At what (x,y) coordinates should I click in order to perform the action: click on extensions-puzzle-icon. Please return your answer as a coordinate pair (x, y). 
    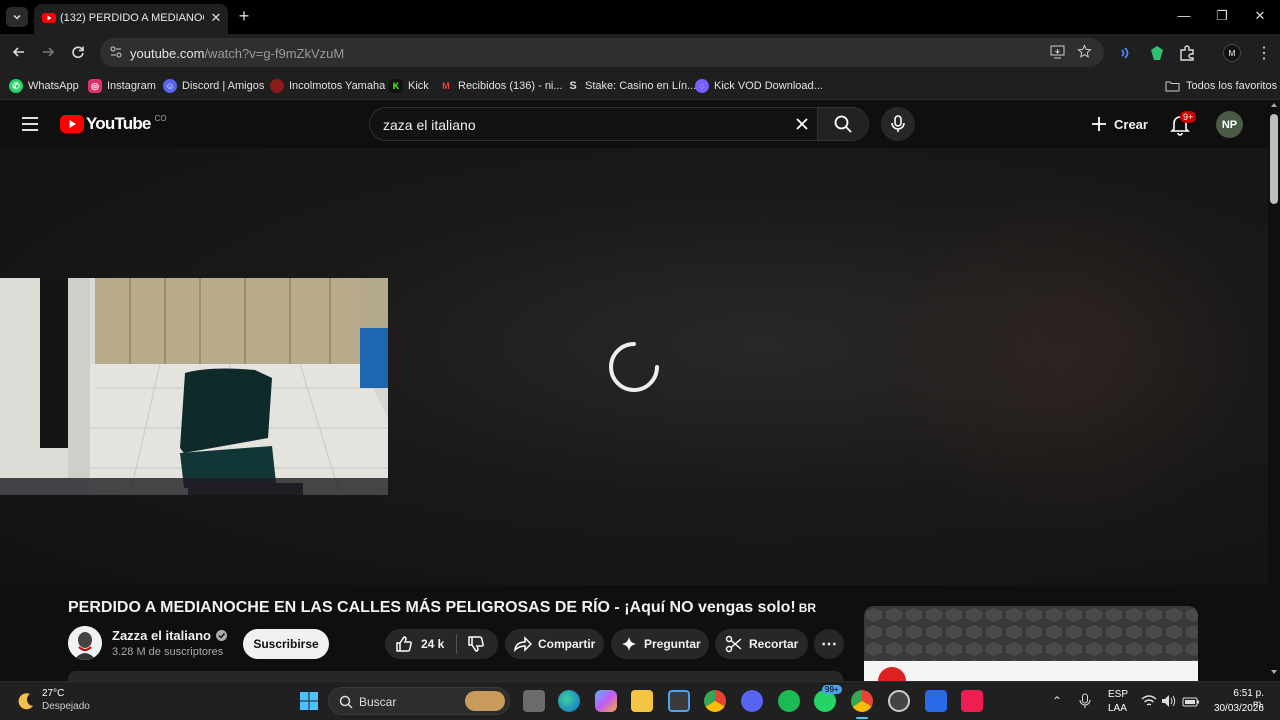
    Looking at the image, I should click on (1187, 53).